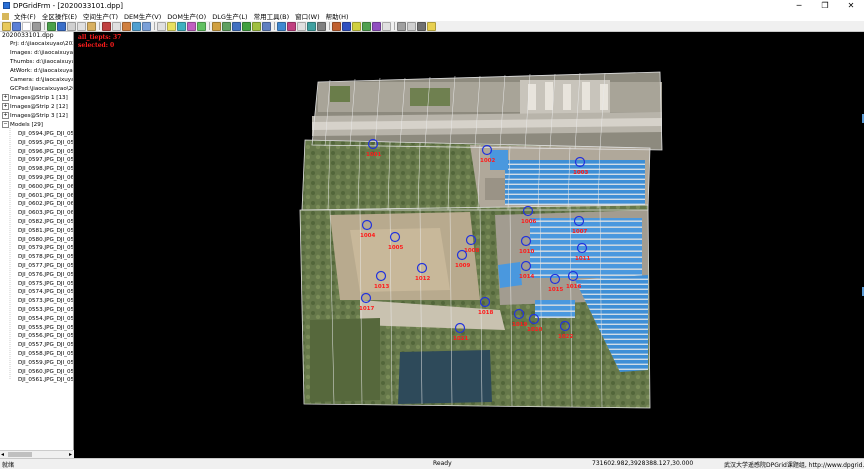 This screenshot has width=864, height=469. Describe the element at coordinates (91, 26) in the screenshot. I see `paste-icon` at that location.